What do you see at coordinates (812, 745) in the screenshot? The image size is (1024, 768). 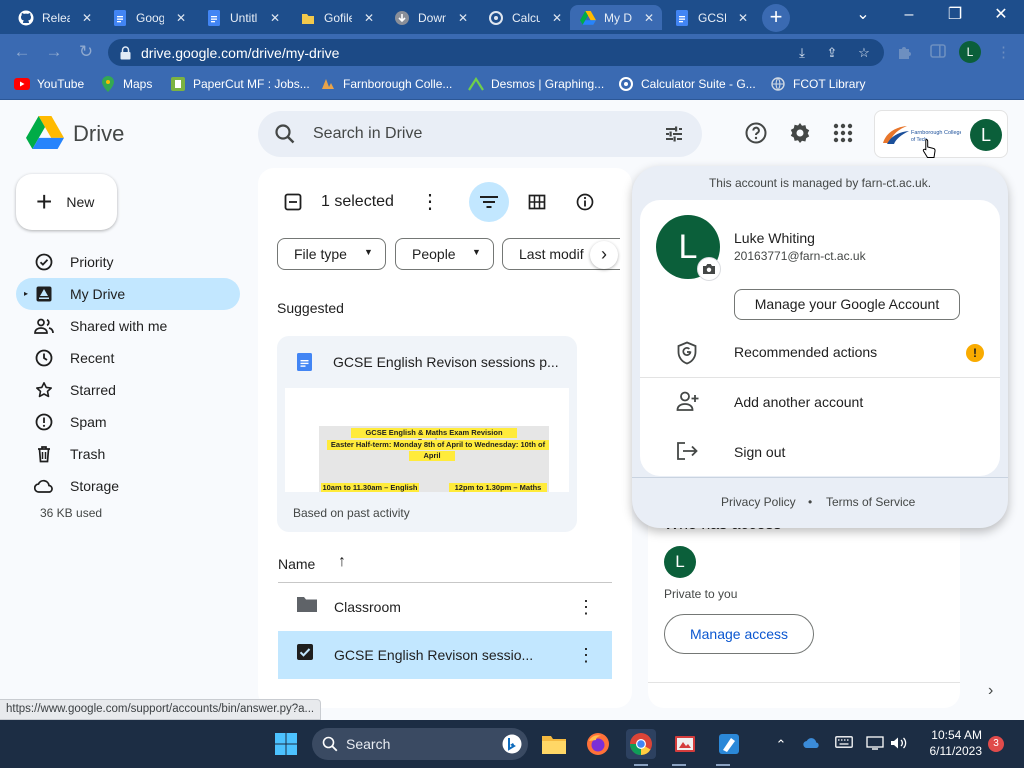 I see `onedrive-icon` at bounding box center [812, 745].